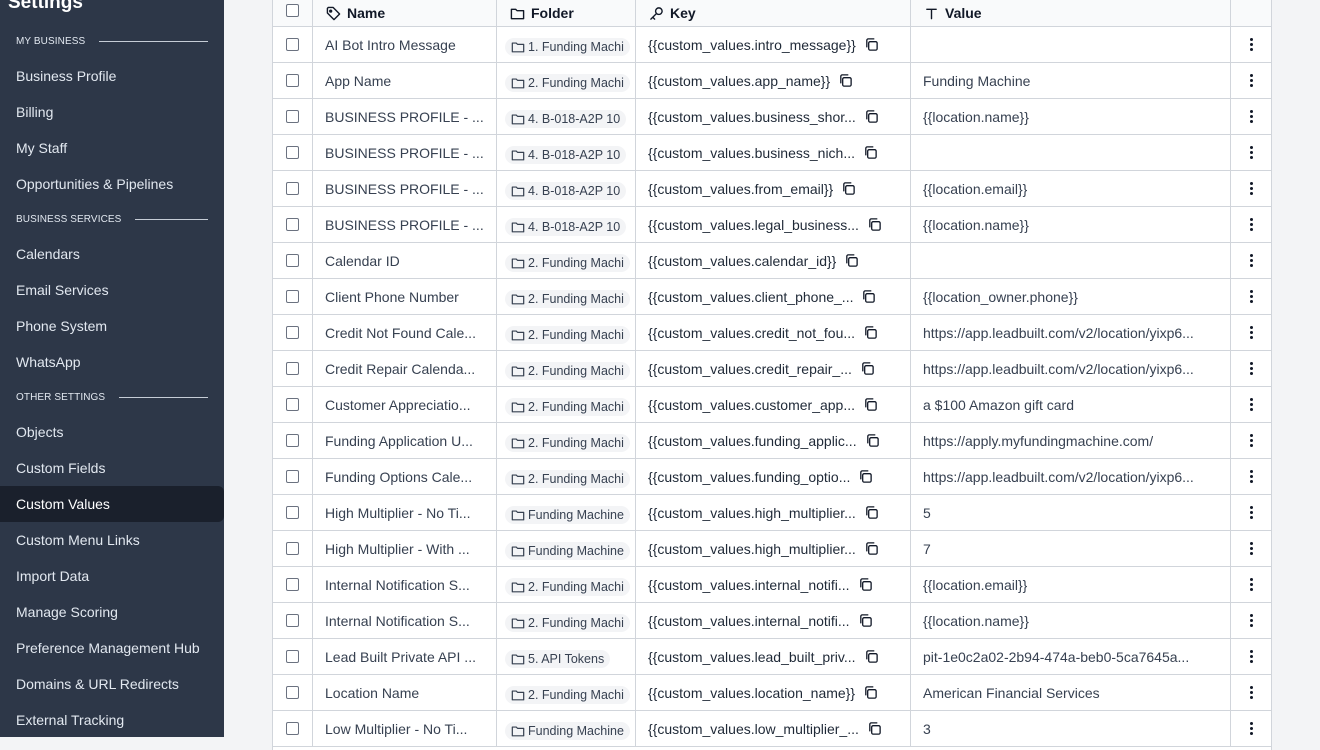  I want to click on sidebar-item-external-tracking: External Tracking, so click(112, 719).